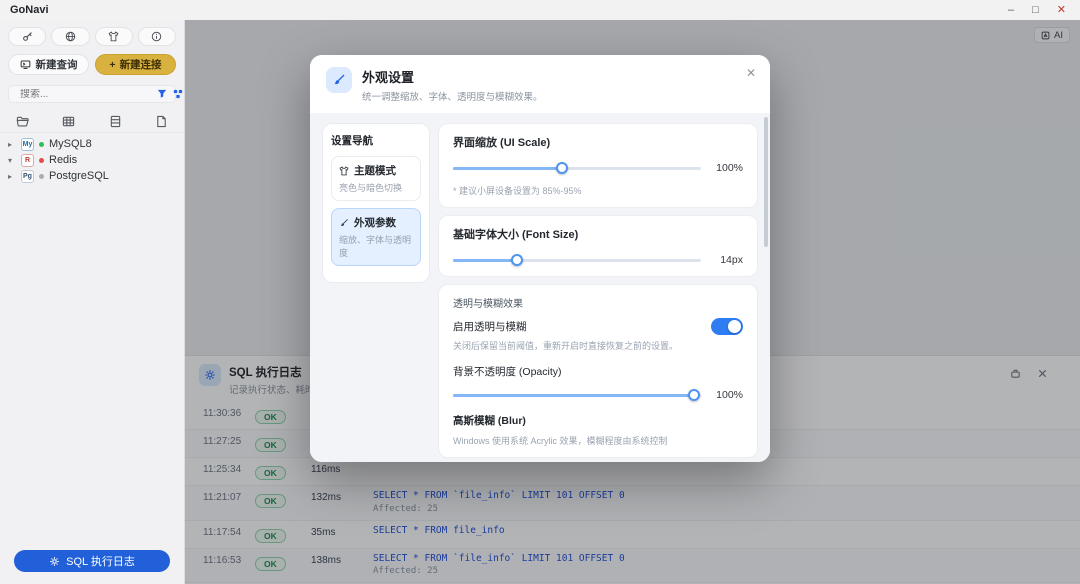 This screenshot has width=1080, height=584. I want to click on font-size-card: 基础字体大小 (Font Size) 14px, so click(598, 246).